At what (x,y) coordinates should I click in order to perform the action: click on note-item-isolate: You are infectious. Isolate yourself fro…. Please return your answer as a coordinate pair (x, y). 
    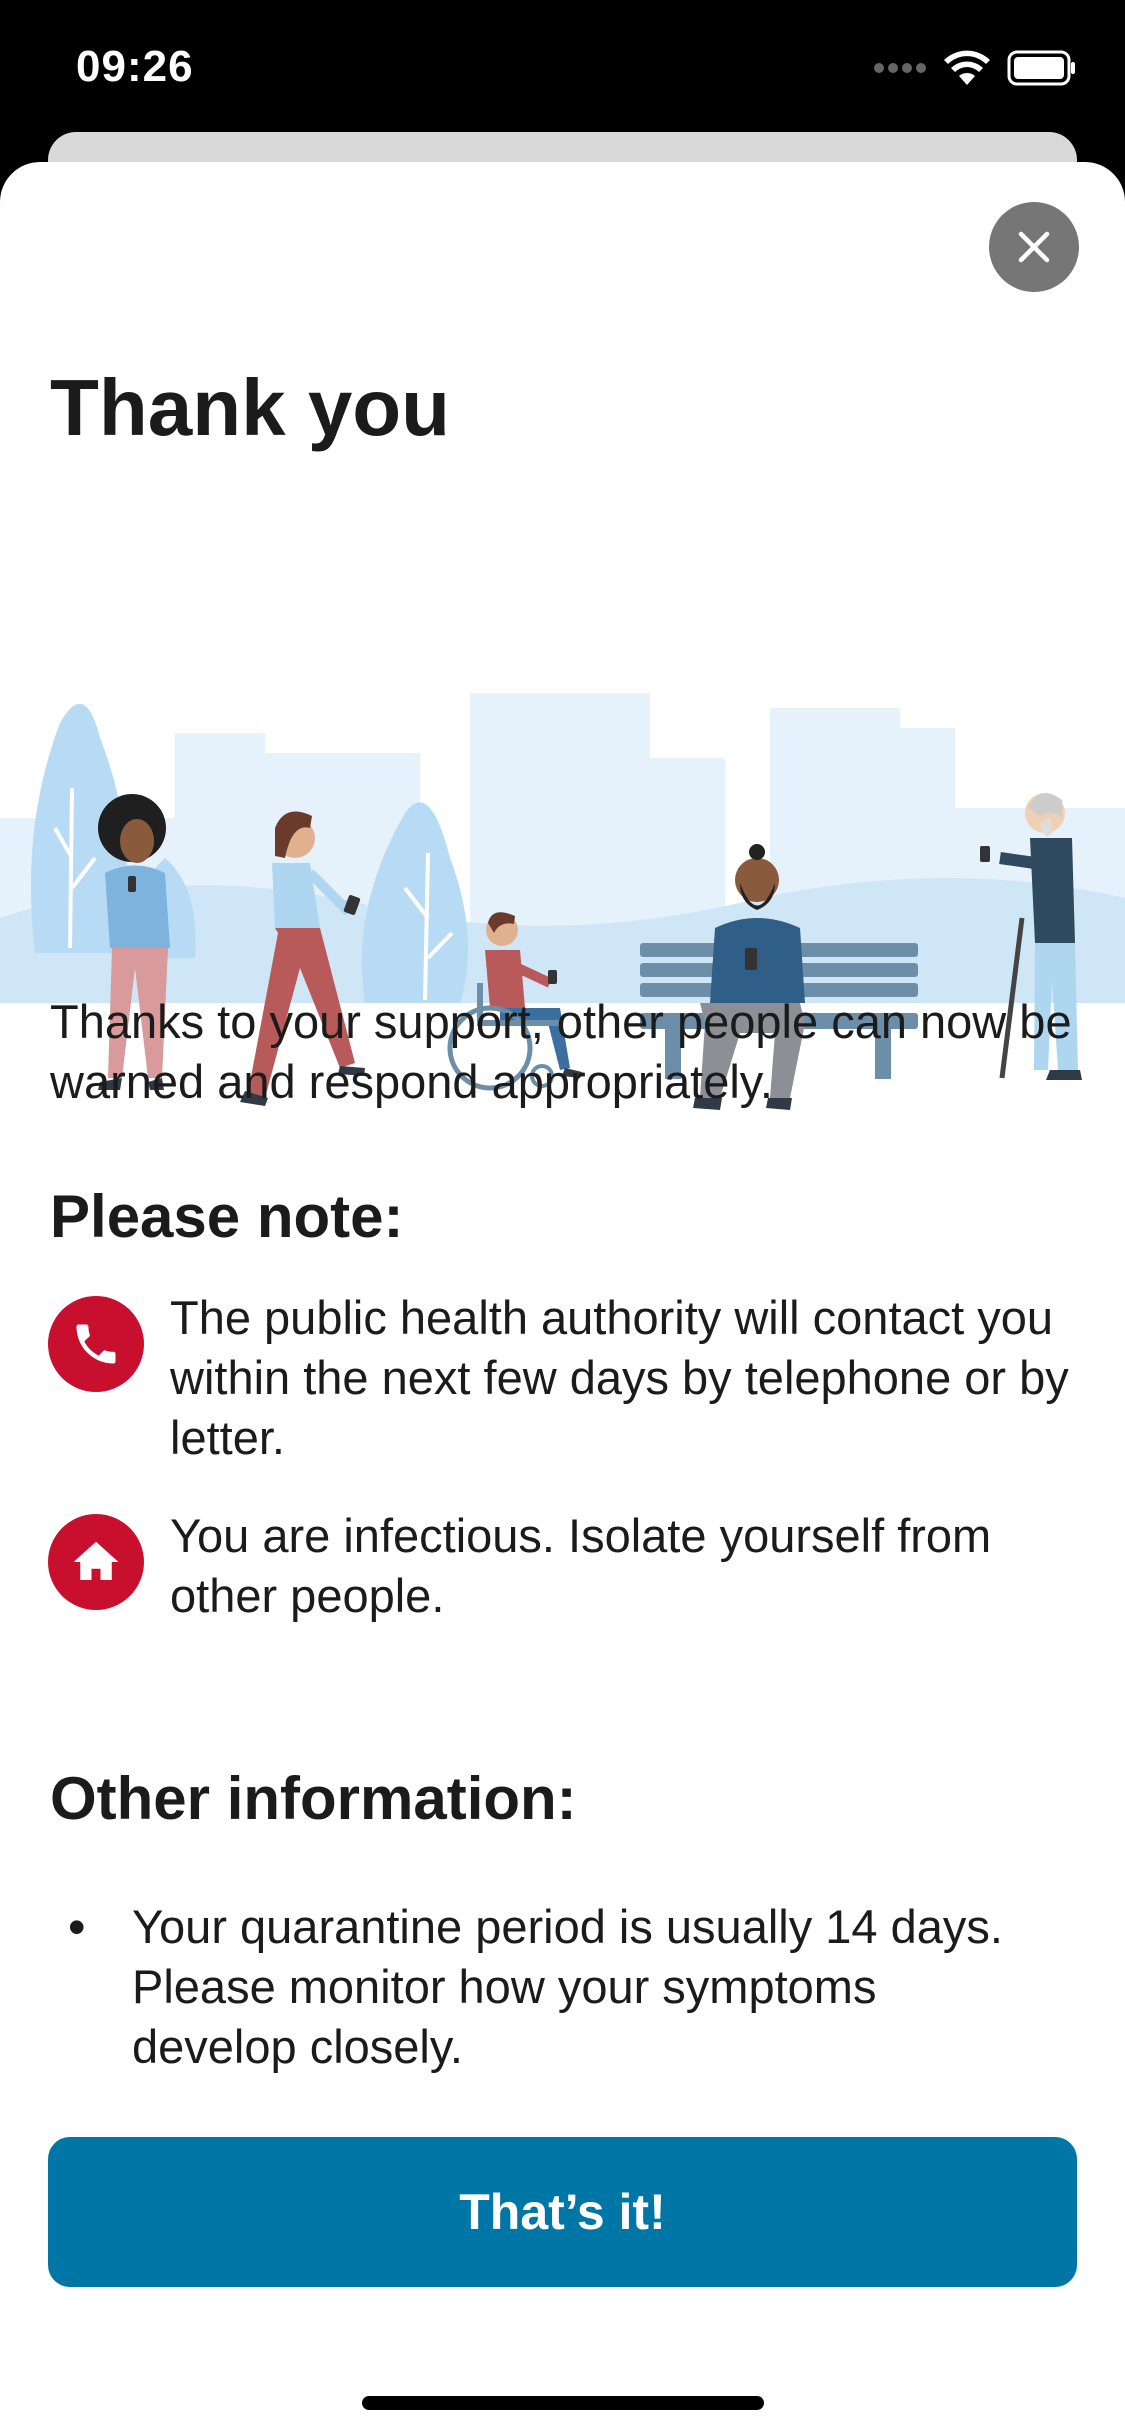
    Looking at the image, I should click on (568, 1566).